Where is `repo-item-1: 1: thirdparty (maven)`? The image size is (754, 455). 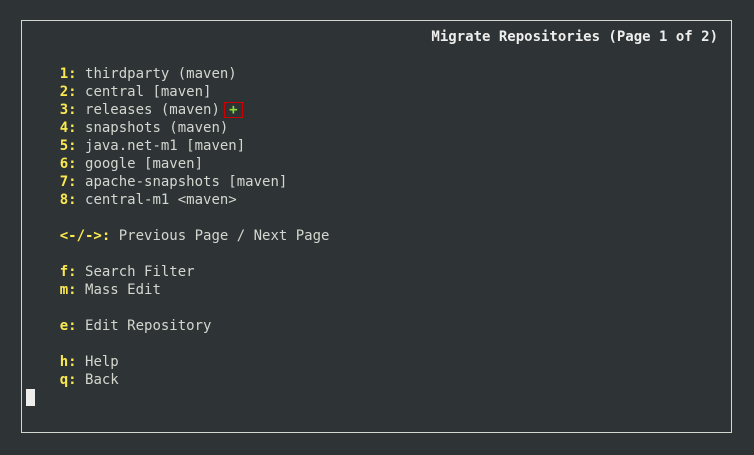 repo-item-1: 1: thirdparty (maven) is located at coordinates (131, 64).